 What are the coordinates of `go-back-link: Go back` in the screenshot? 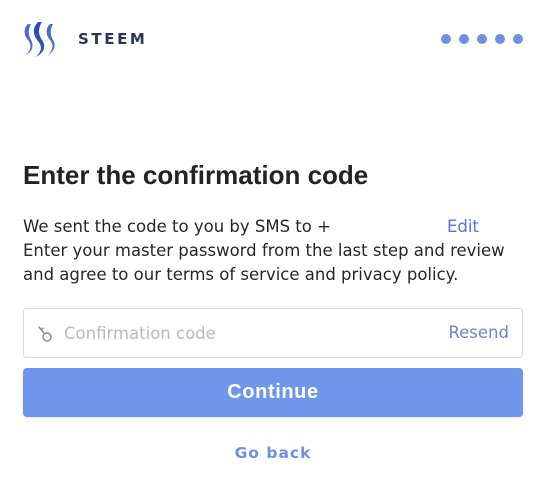 It's located at (273, 453).